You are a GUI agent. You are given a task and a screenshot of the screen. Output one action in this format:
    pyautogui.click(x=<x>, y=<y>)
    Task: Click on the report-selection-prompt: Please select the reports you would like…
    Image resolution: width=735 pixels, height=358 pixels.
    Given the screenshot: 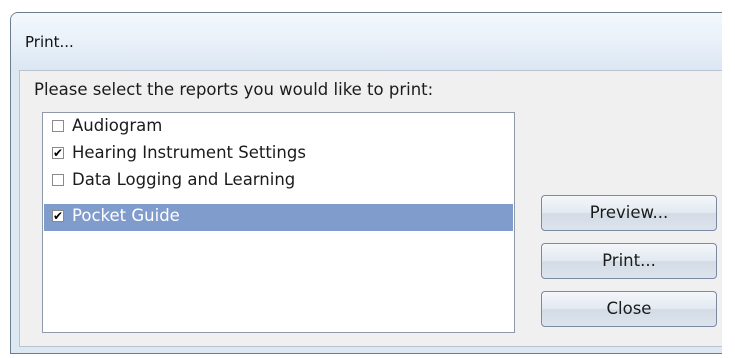 What is the action you would take?
    pyautogui.click(x=234, y=89)
    